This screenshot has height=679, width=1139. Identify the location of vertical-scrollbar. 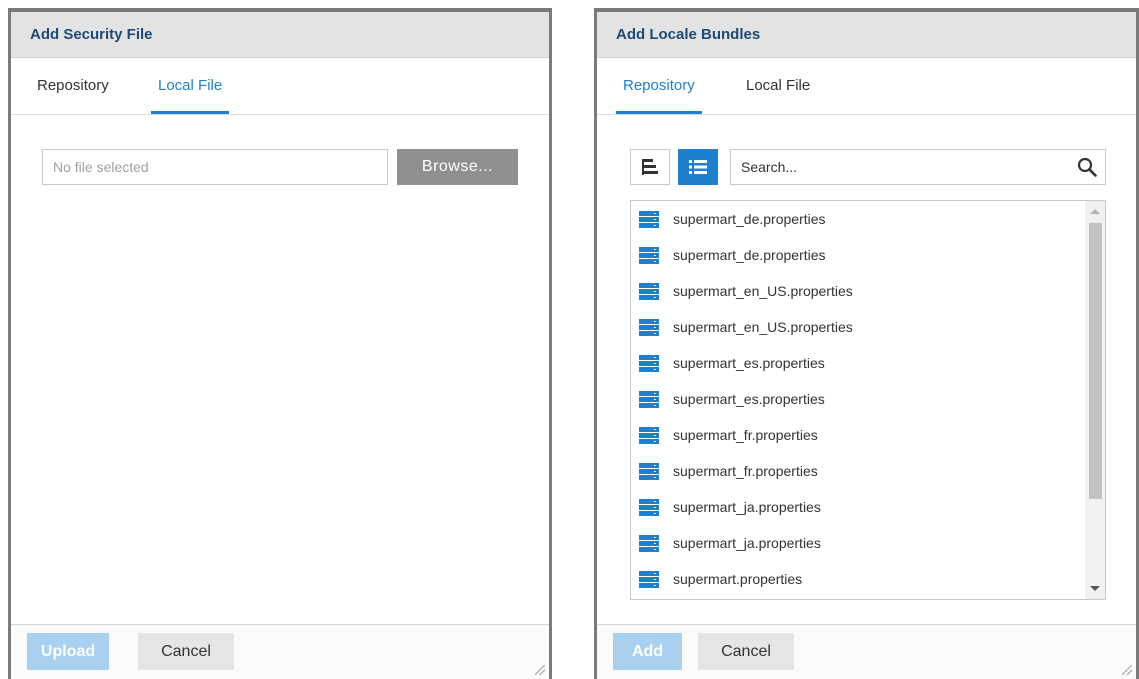
(1095, 400).